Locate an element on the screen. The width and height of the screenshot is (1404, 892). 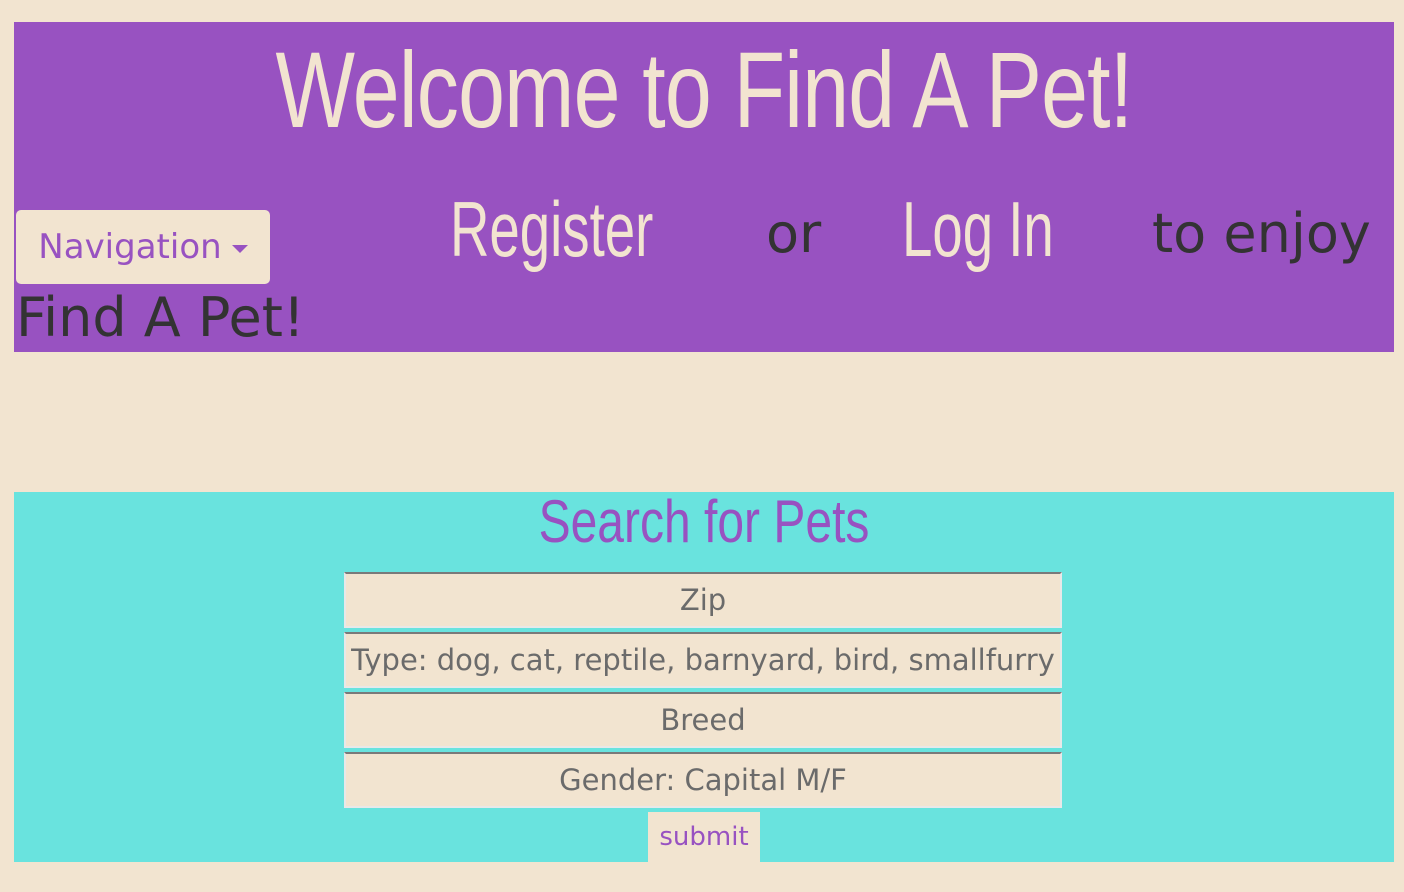
type-input is located at coordinates (703, 660).